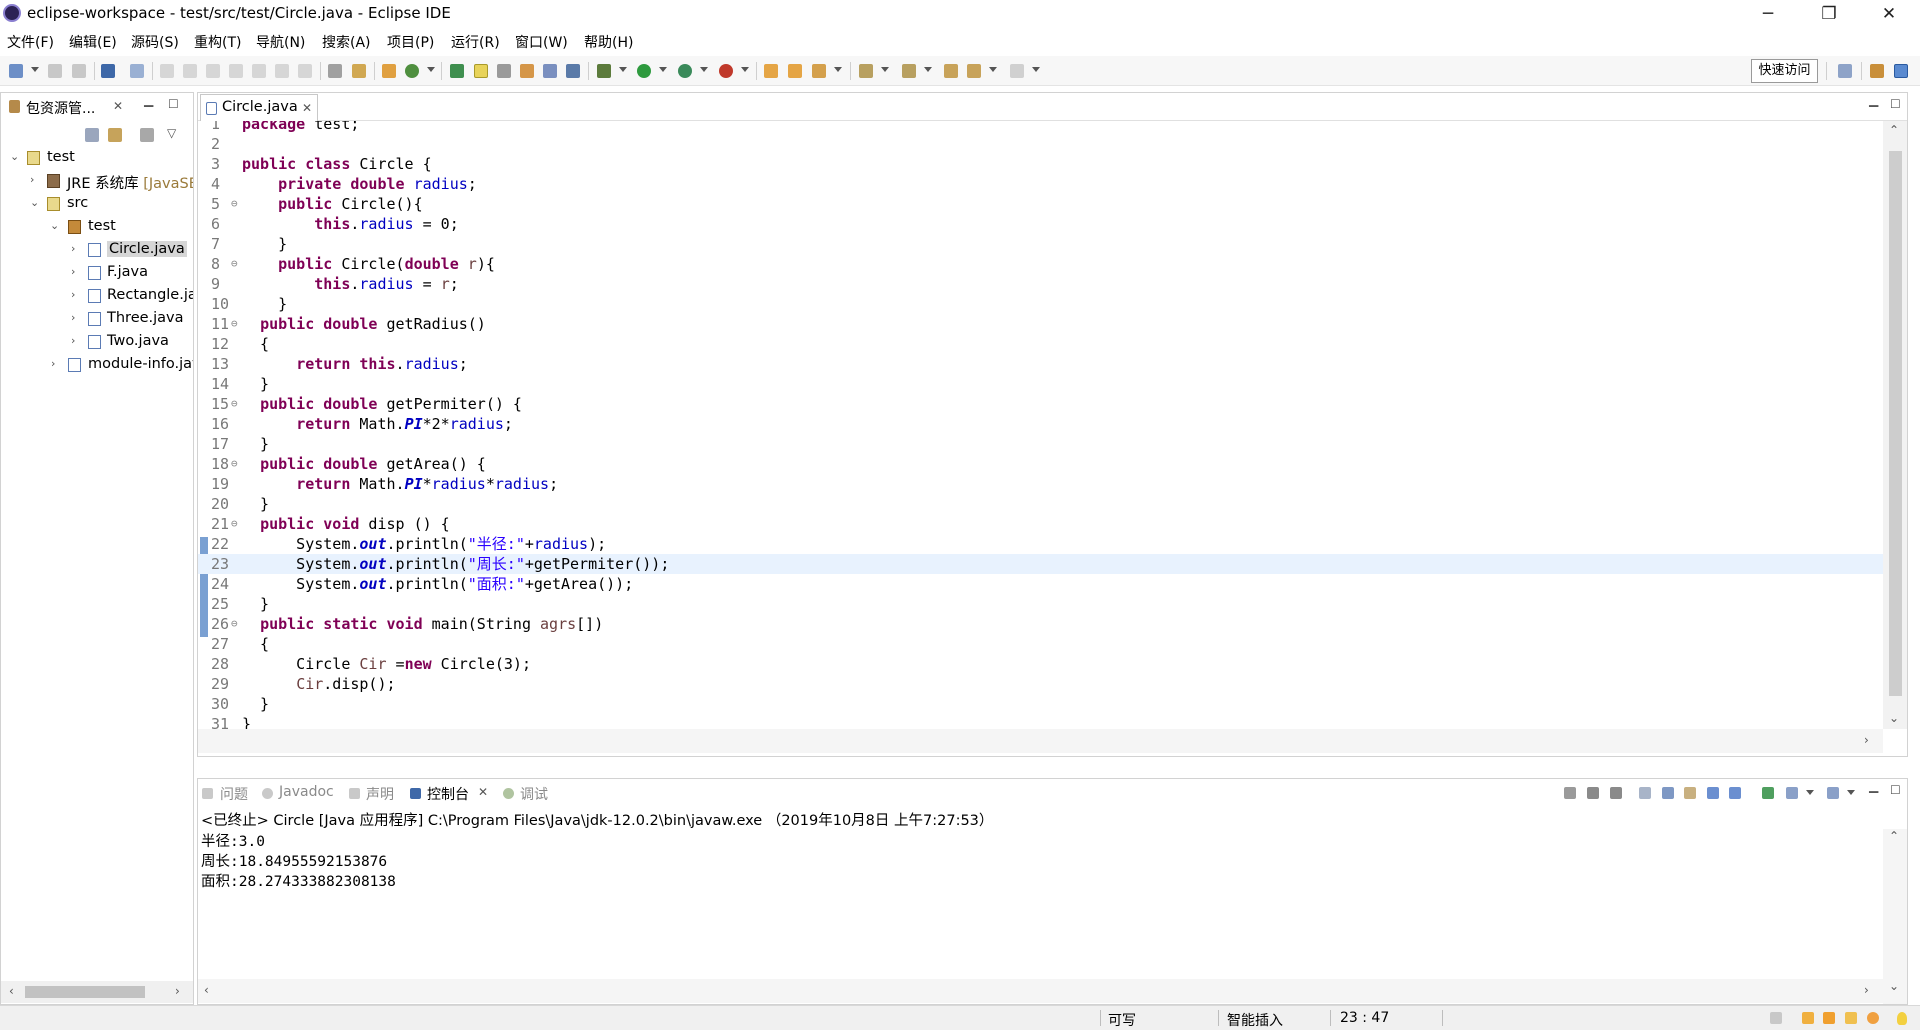 The height and width of the screenshot is (1030, 1920). Describe the element at coordinates (1040, 584) in the screenshot. I see `code-line: 24 System.out.println("面积:"+getArea());` at that location.